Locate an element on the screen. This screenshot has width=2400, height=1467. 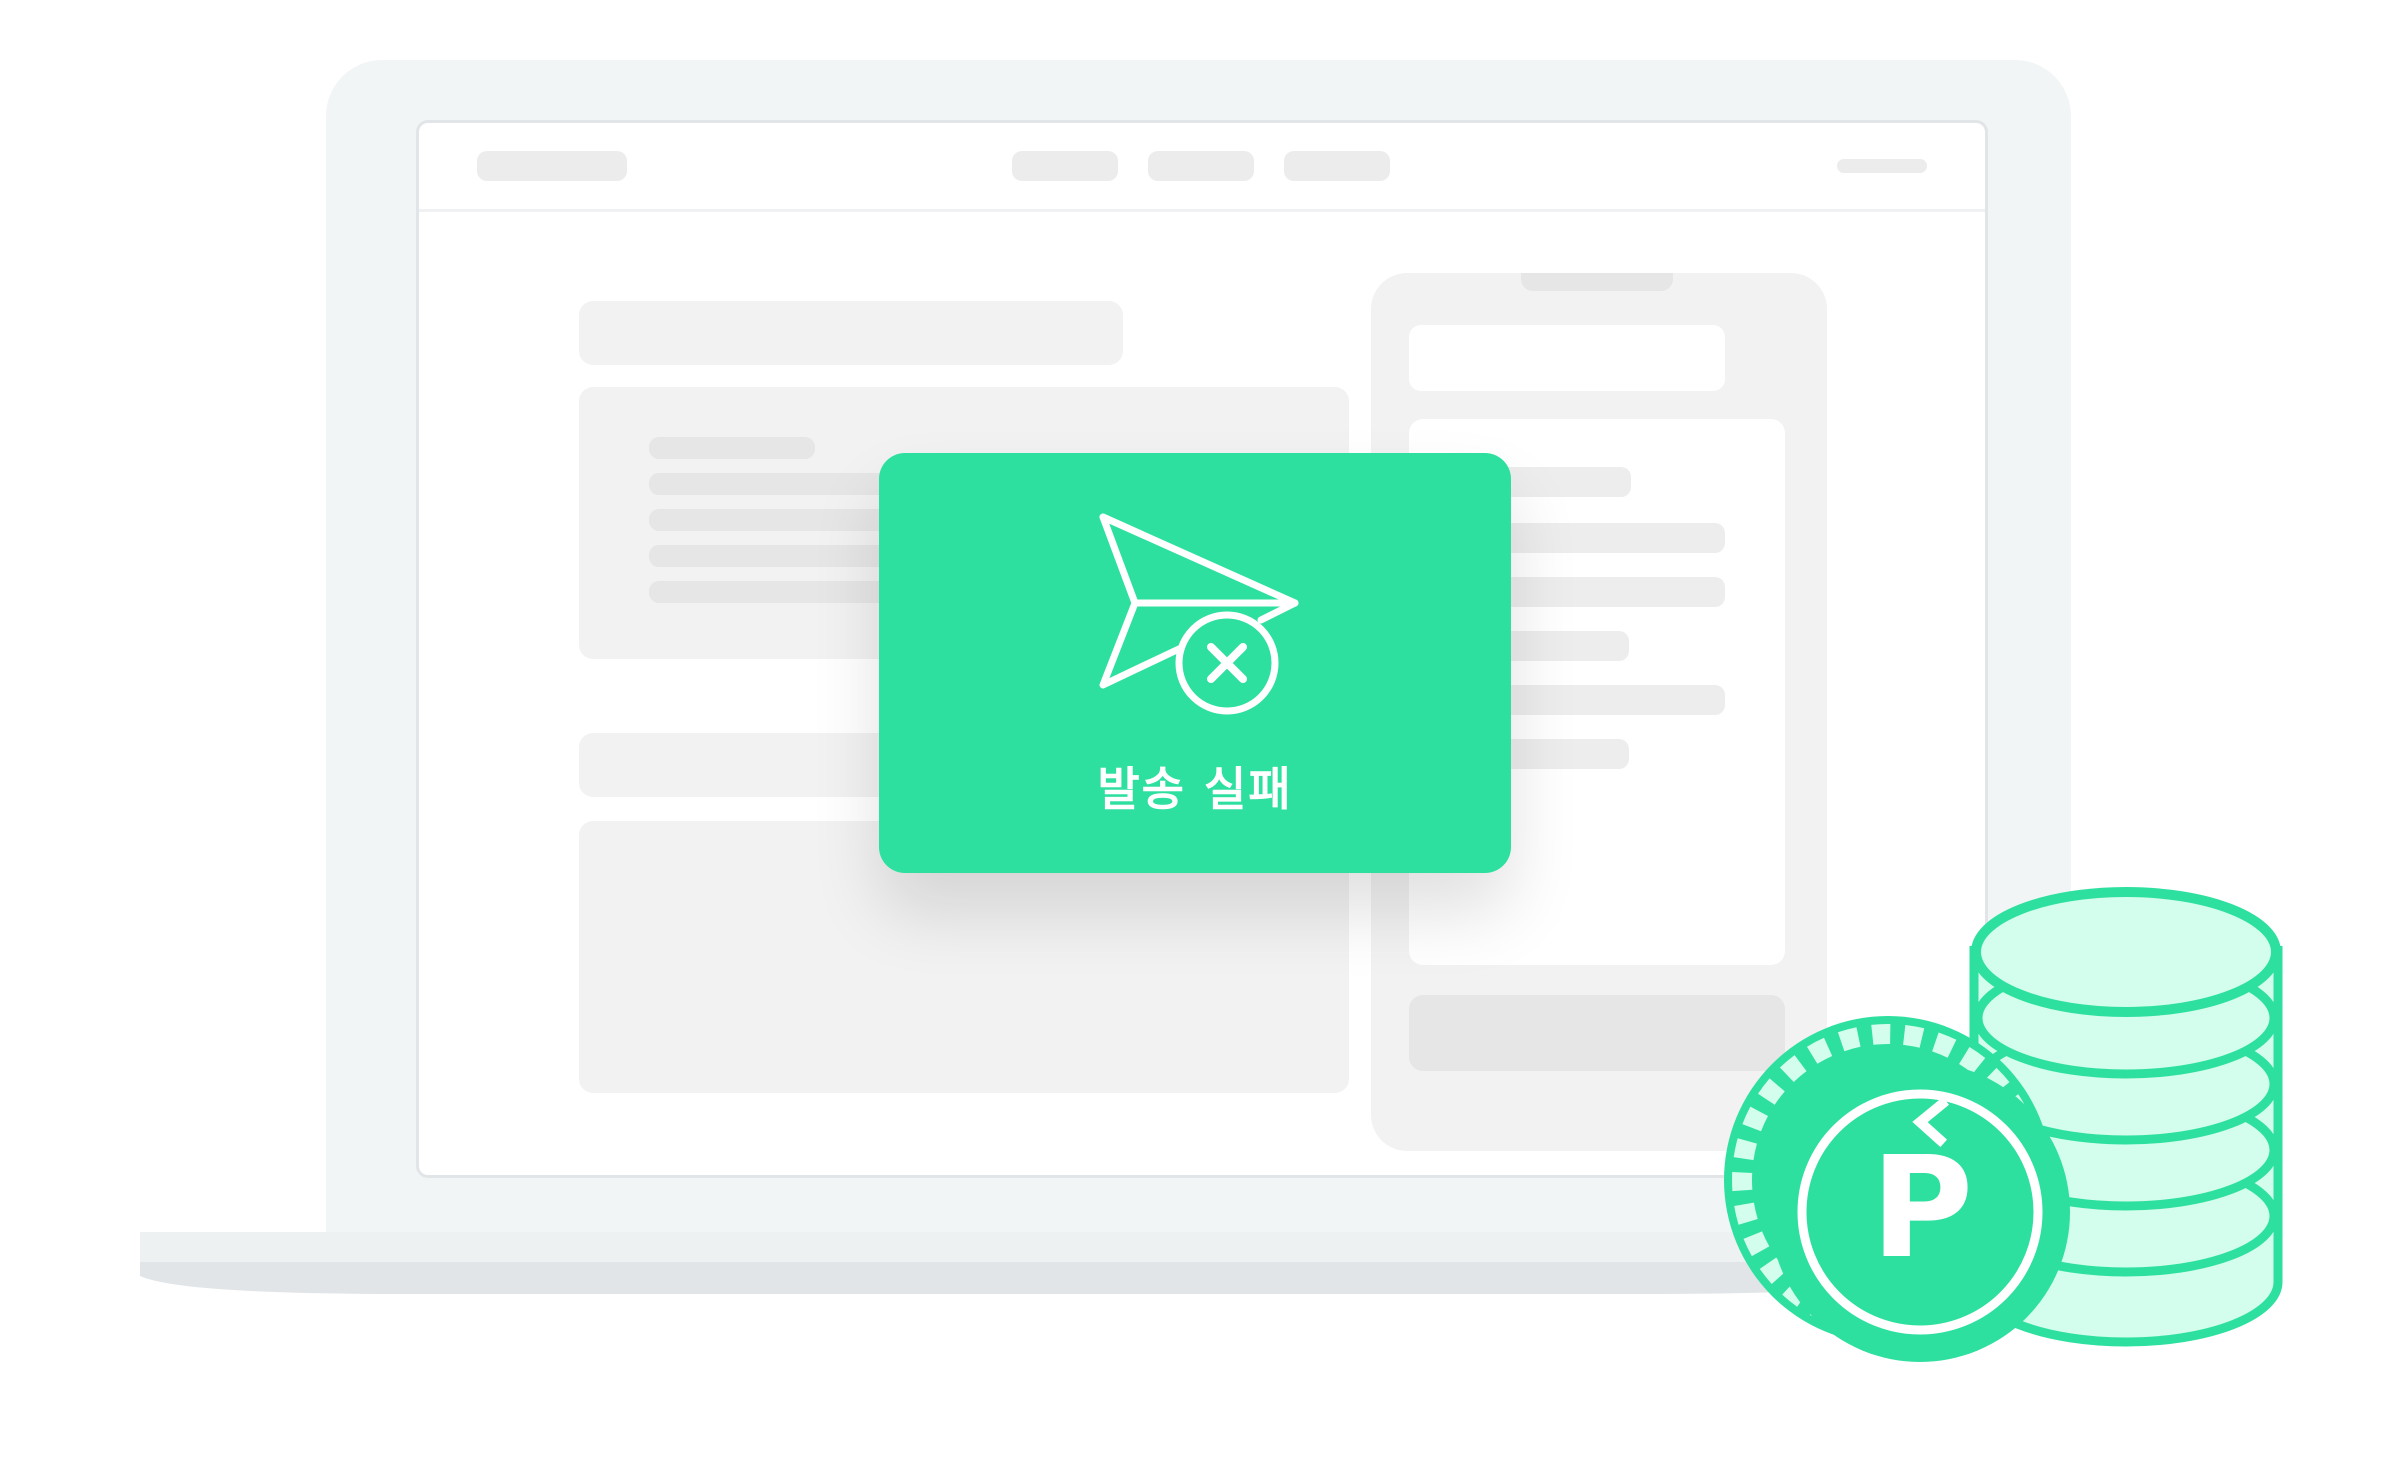
nav-logo-placeholder is located at coordinates (552, 166).